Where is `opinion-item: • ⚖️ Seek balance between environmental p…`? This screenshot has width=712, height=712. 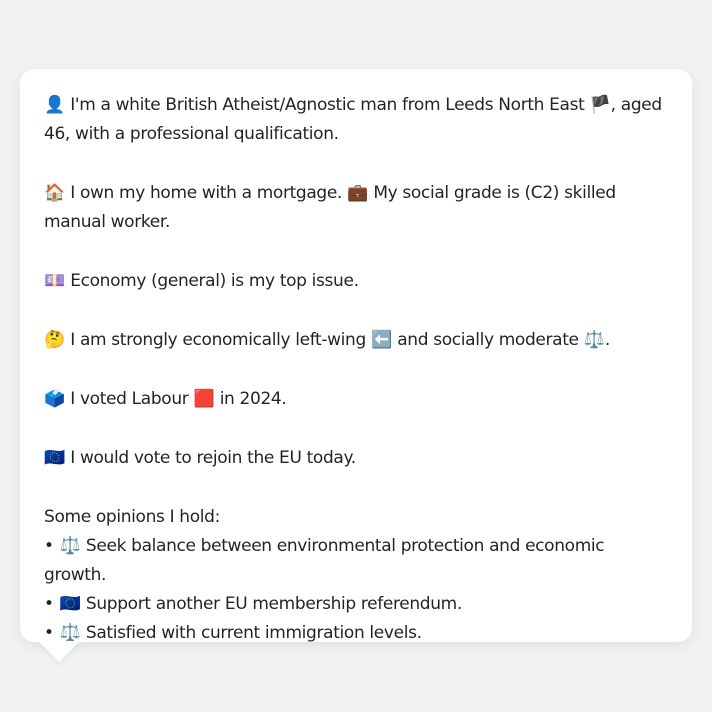
opinion-item: • ⚖️ Seek balance between environmental p… is located at coordinates (356, 561).